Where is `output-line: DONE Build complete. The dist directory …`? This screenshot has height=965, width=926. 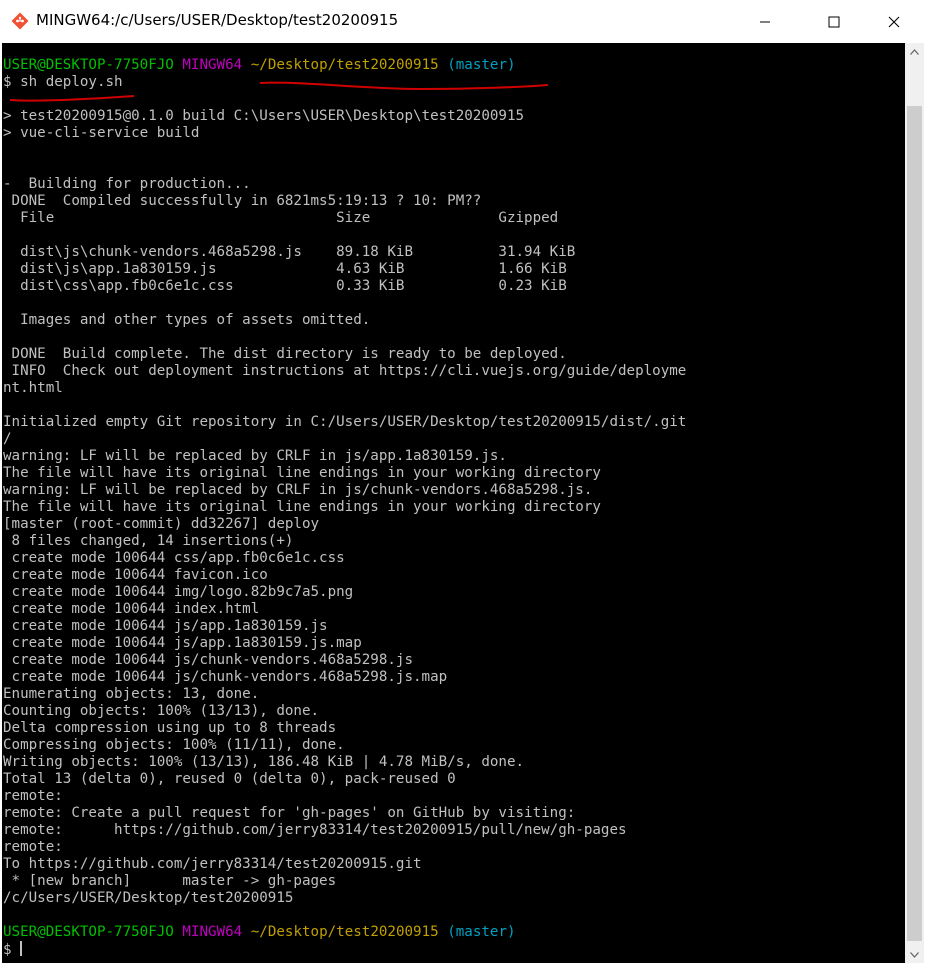 output-line: DONE Build complete. The dist directory … is located at coordinates (285, 354).